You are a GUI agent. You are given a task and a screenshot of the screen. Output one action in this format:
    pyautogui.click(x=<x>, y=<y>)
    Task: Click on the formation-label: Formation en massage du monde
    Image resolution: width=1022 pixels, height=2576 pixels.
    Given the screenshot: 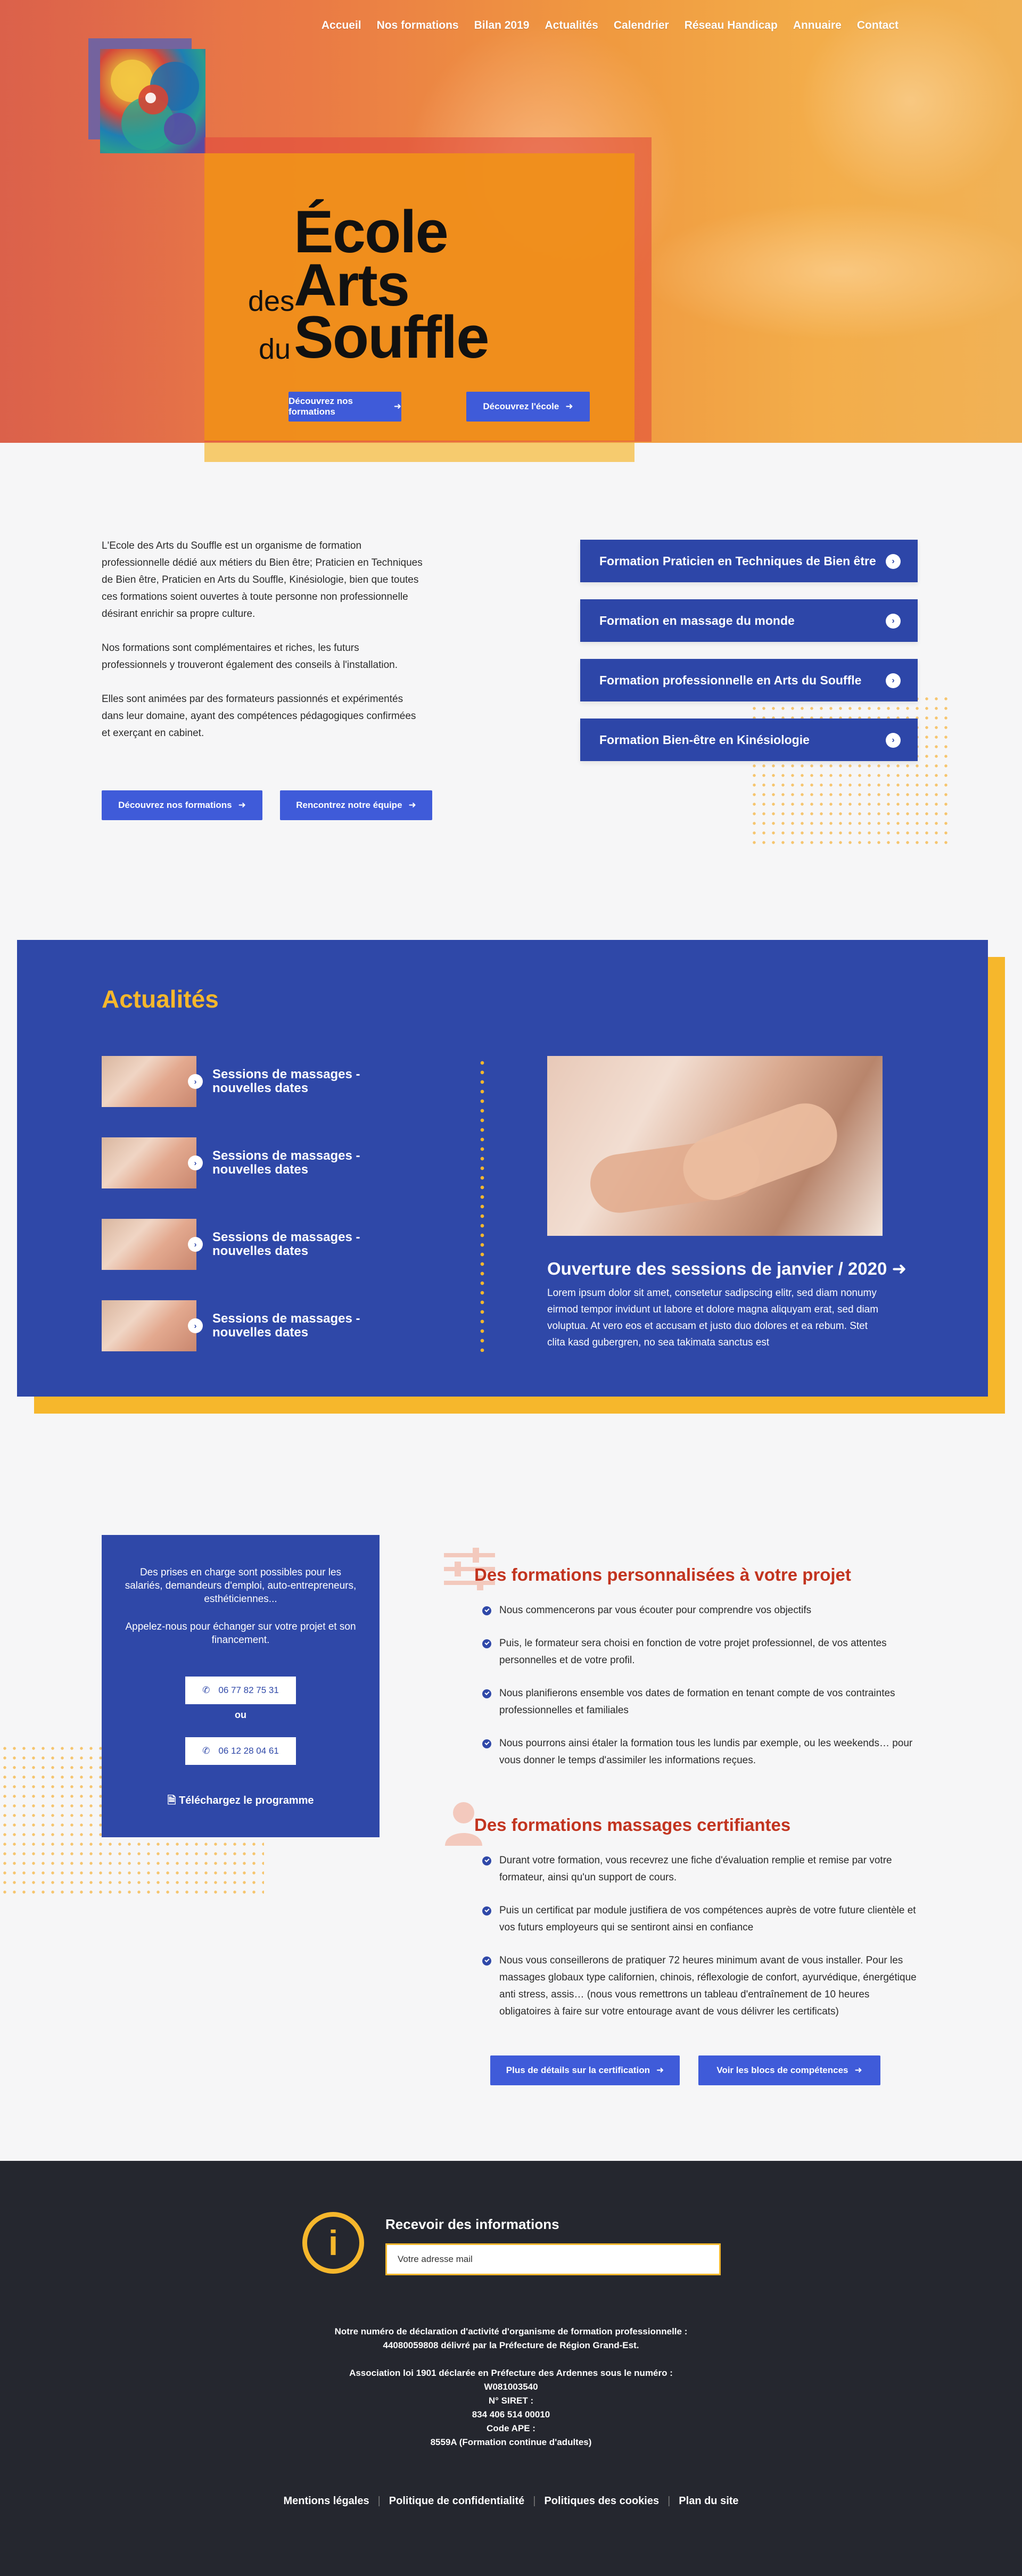 What is the action you would take?
    pyautogui.click(x=697, y=620)
    